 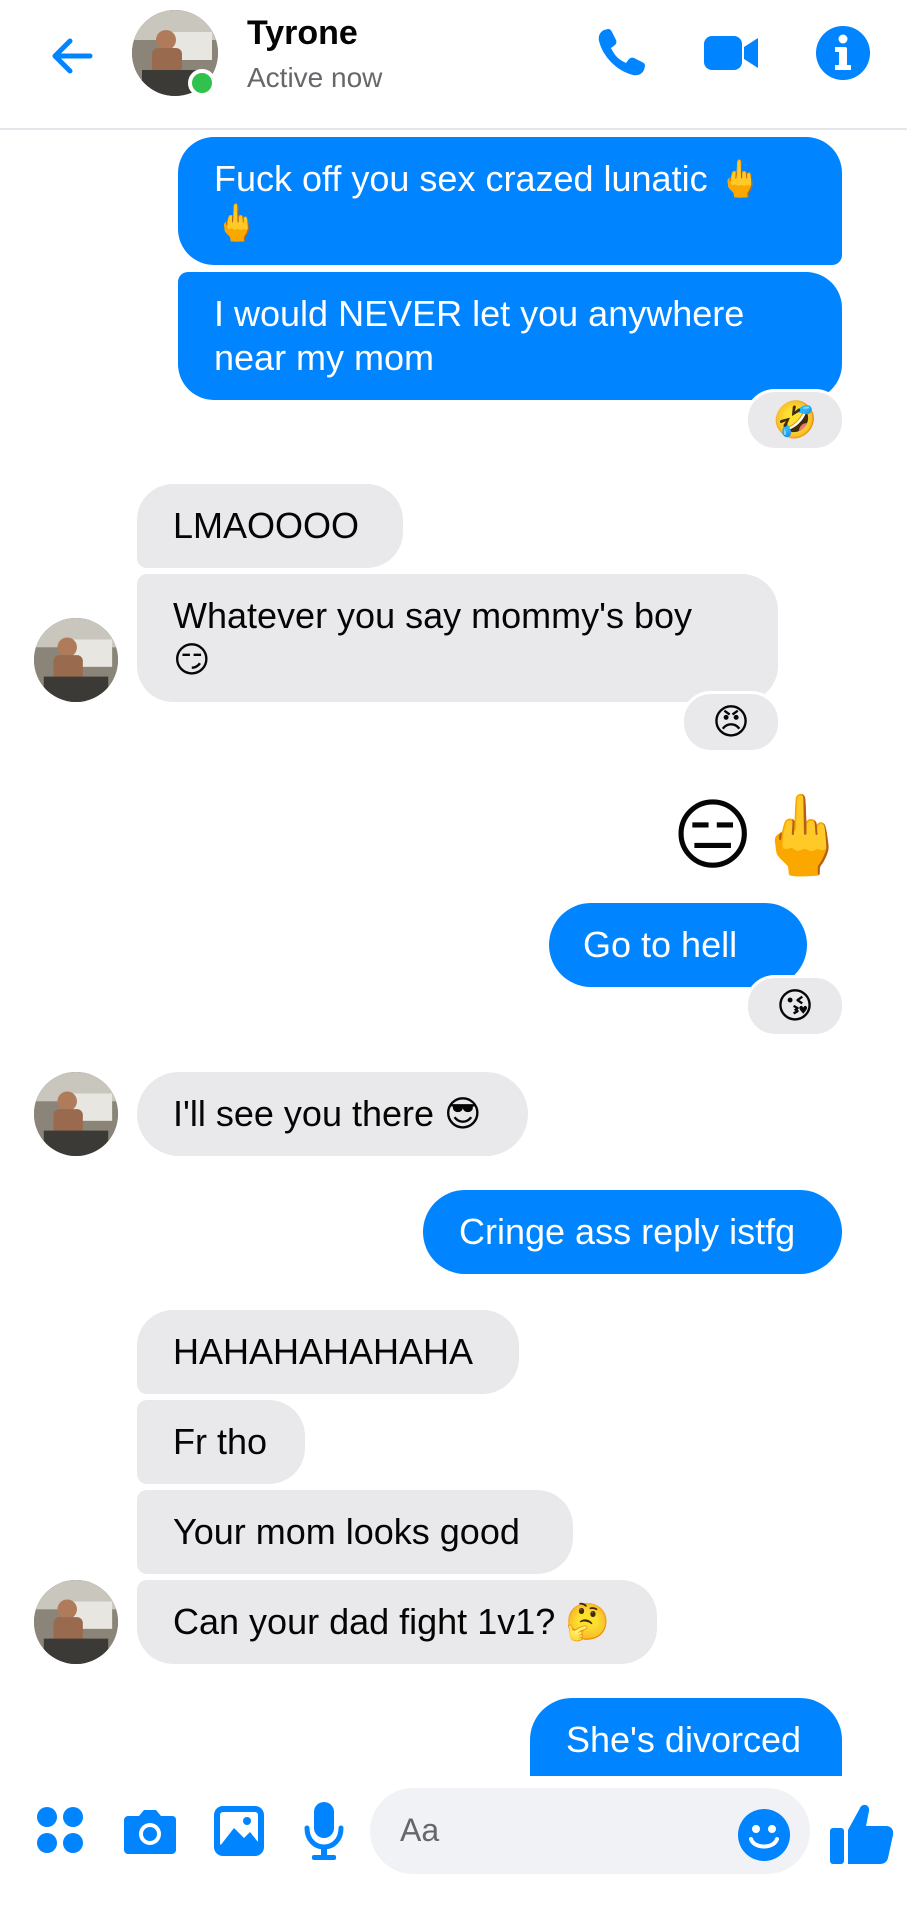 I want to click on message-text: Fr tho, so click(x=220, y=1441).